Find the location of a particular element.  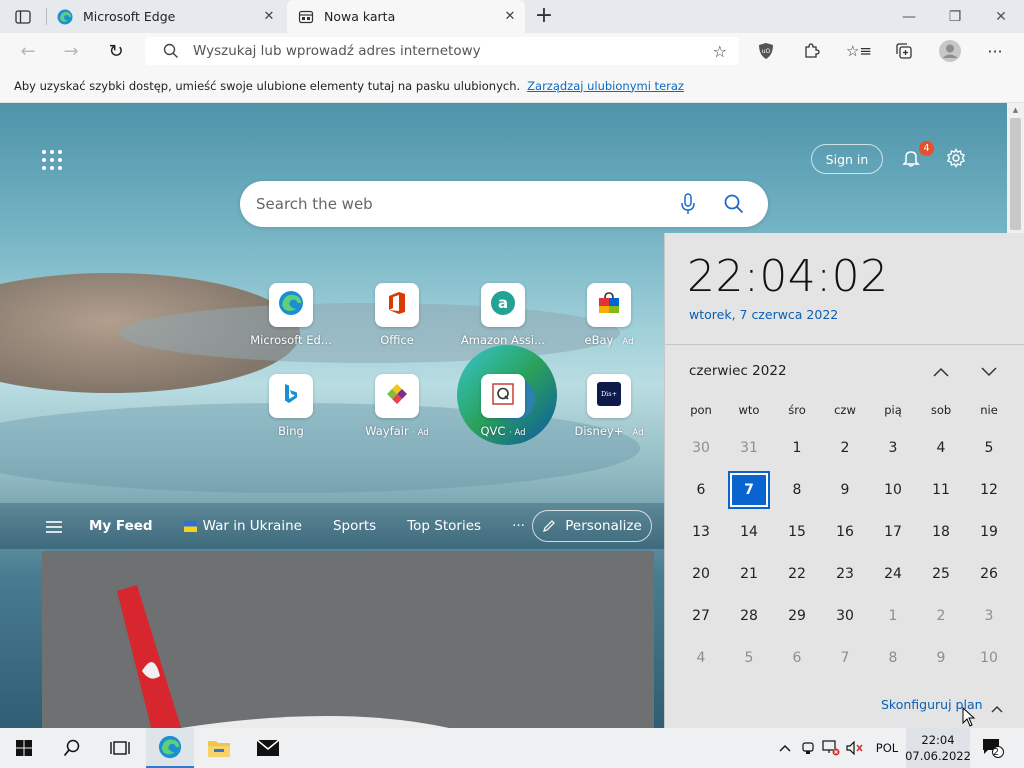

feed-tab-sports: Sports is located at coordinates (354, 526).